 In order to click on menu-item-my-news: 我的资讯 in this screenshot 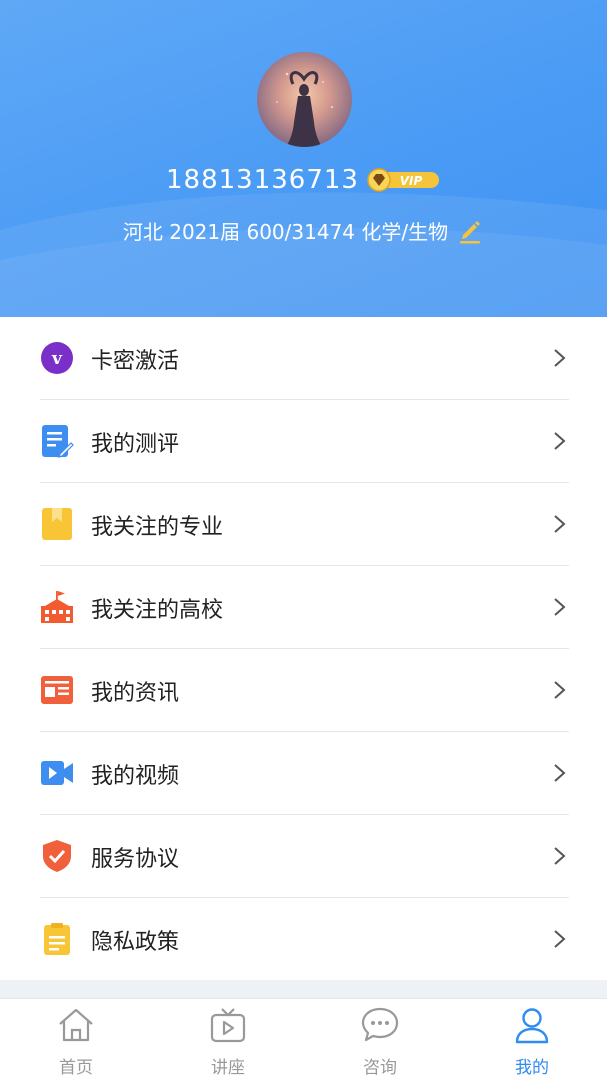, I will do `click(303, 690)`.